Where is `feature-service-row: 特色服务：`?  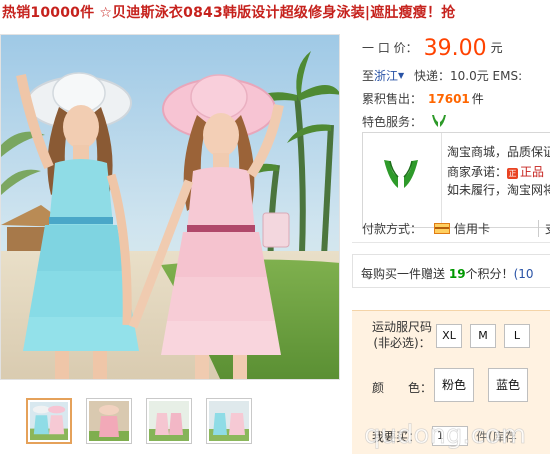
feature-service-row: 特色服务： is located at coordinates (405, 122).